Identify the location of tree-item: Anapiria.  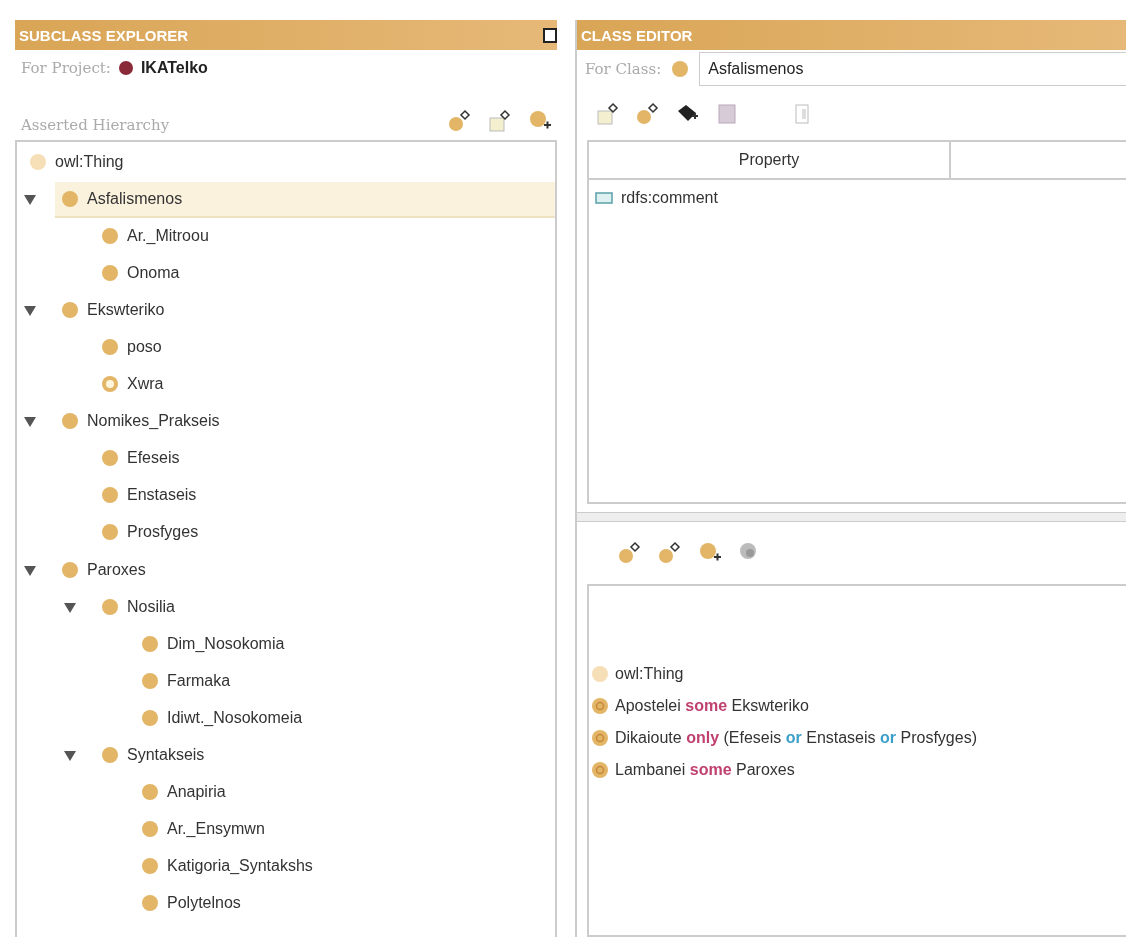
(345, 793).